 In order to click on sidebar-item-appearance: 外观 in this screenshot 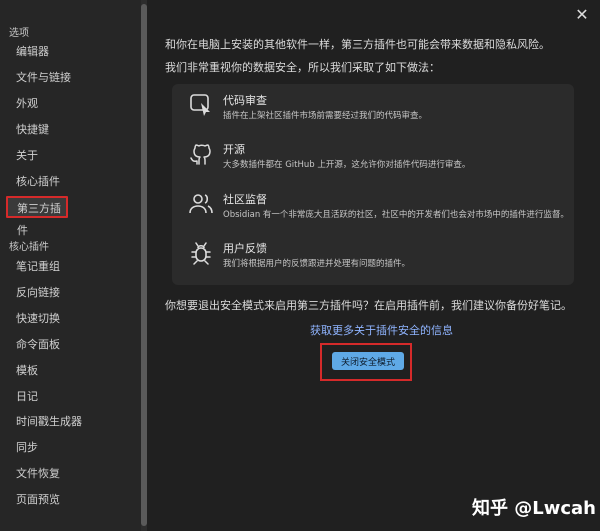, I will do `click(71, 104)`.